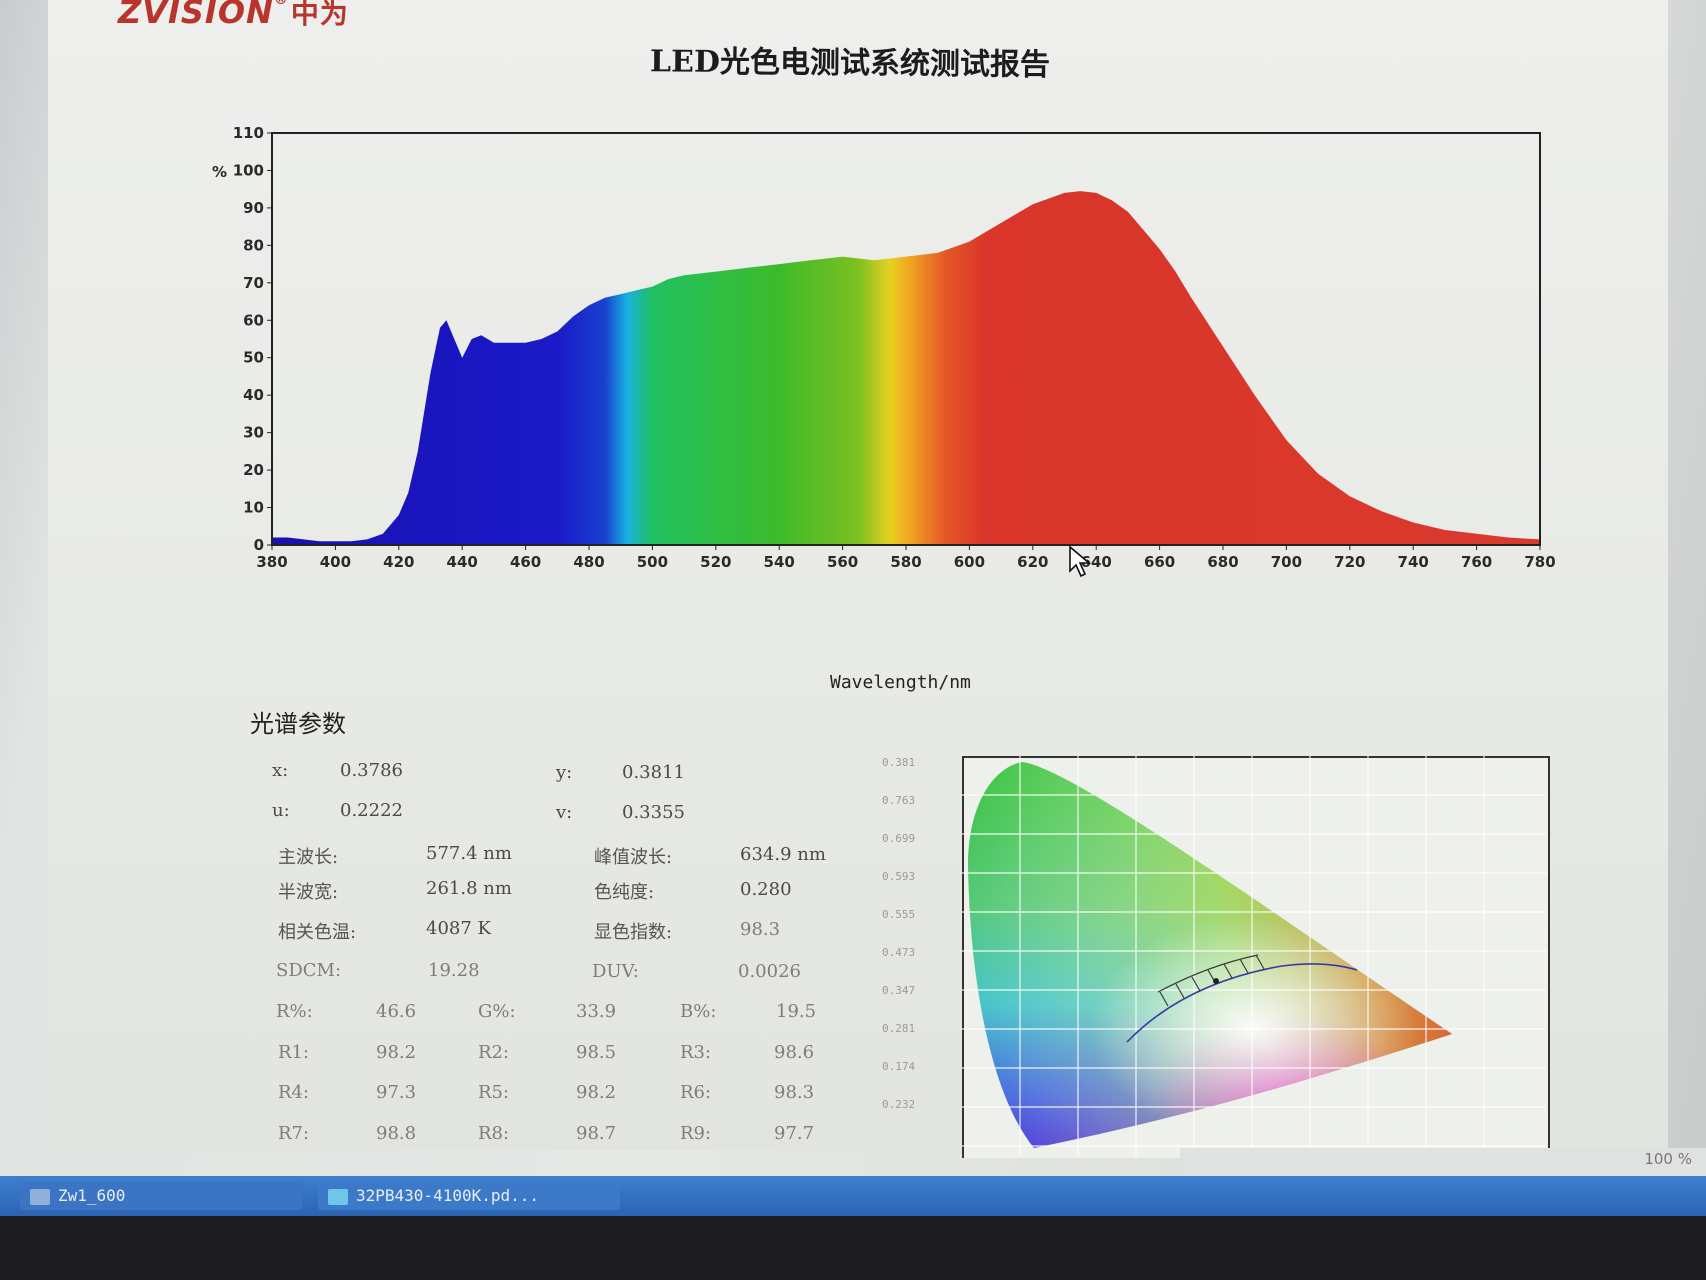 The height and width of the screenshot is (1280, 1706). What do you see at coordinates (696, 1133) in the screenshot?
I see `param-r9-label: R9:` at bounding box center [696, 1133].